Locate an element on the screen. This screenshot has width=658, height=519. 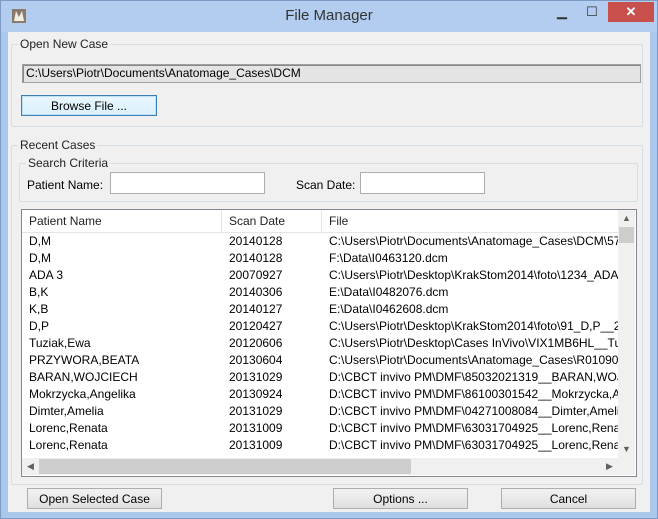
scroll-down-arrow-icon: ▼ is located at coordinates (626, 449).